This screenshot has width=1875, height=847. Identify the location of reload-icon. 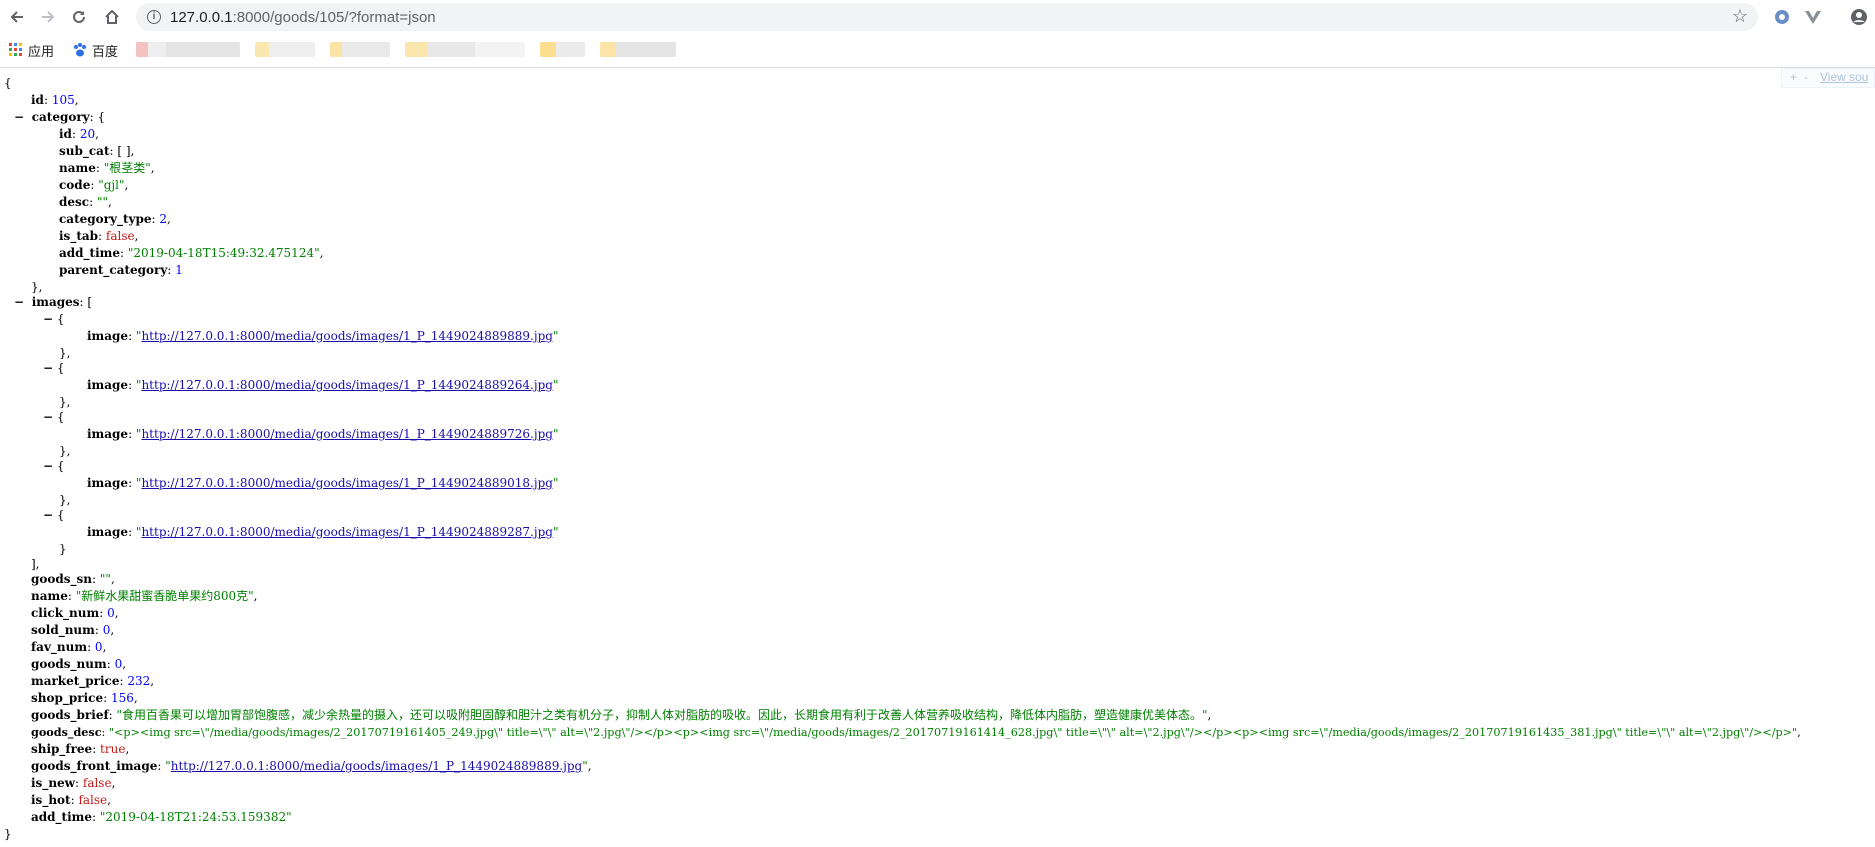
(79, 16).